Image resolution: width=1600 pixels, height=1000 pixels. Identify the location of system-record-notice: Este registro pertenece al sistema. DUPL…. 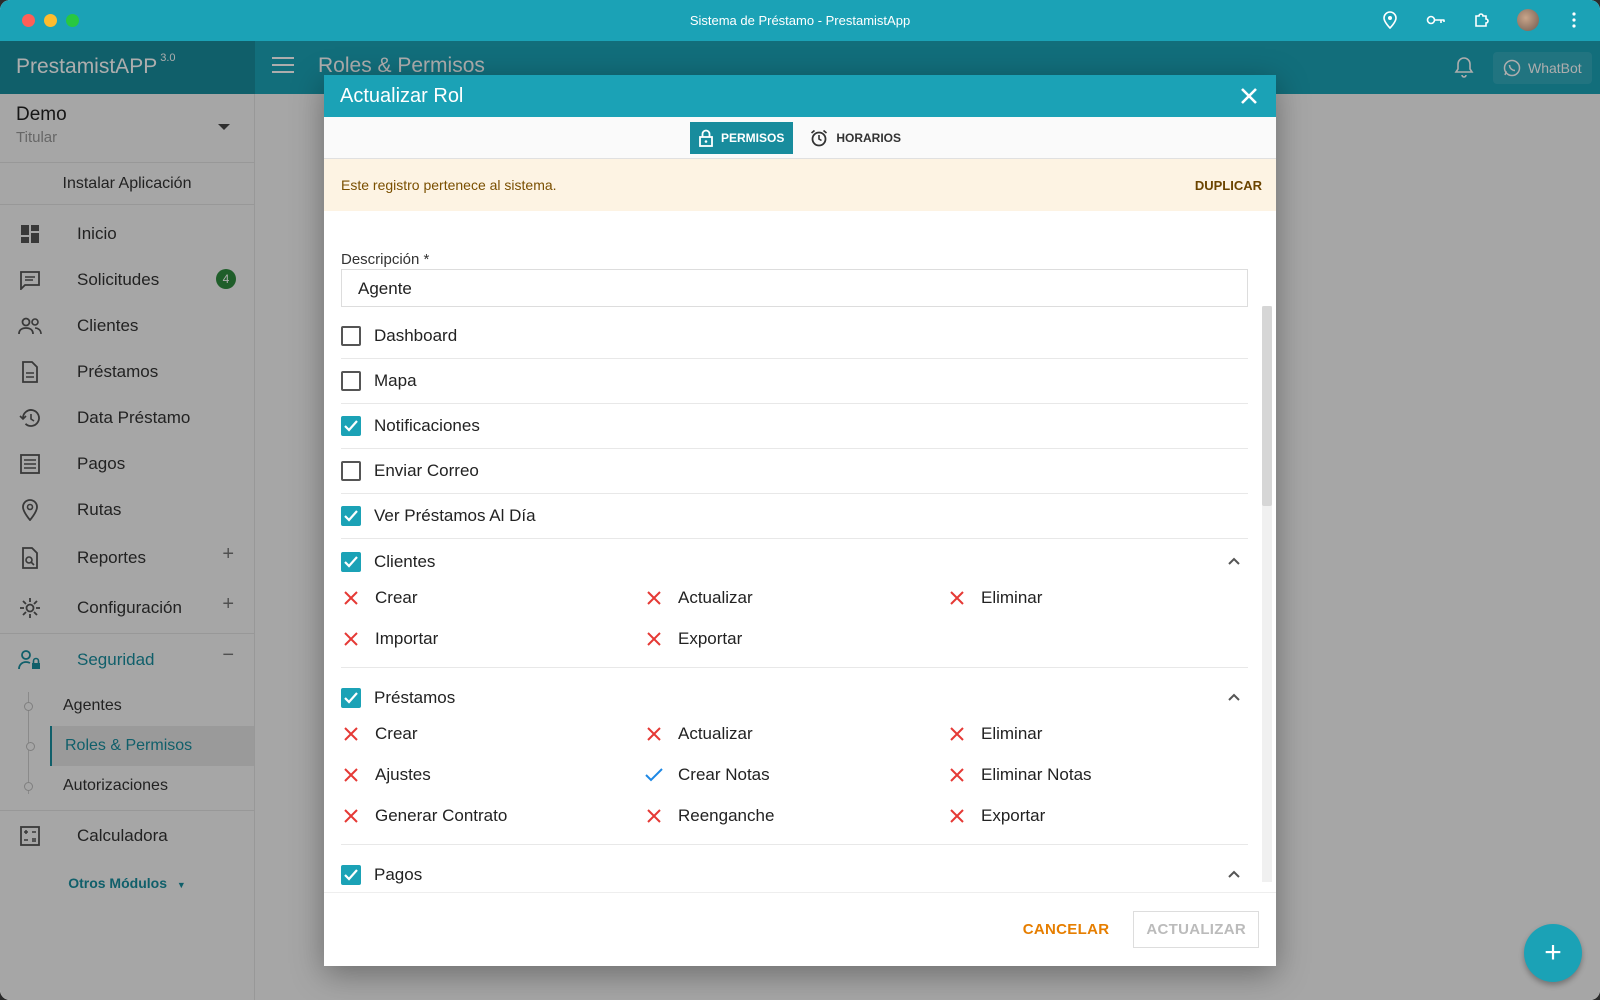
(800, 185).